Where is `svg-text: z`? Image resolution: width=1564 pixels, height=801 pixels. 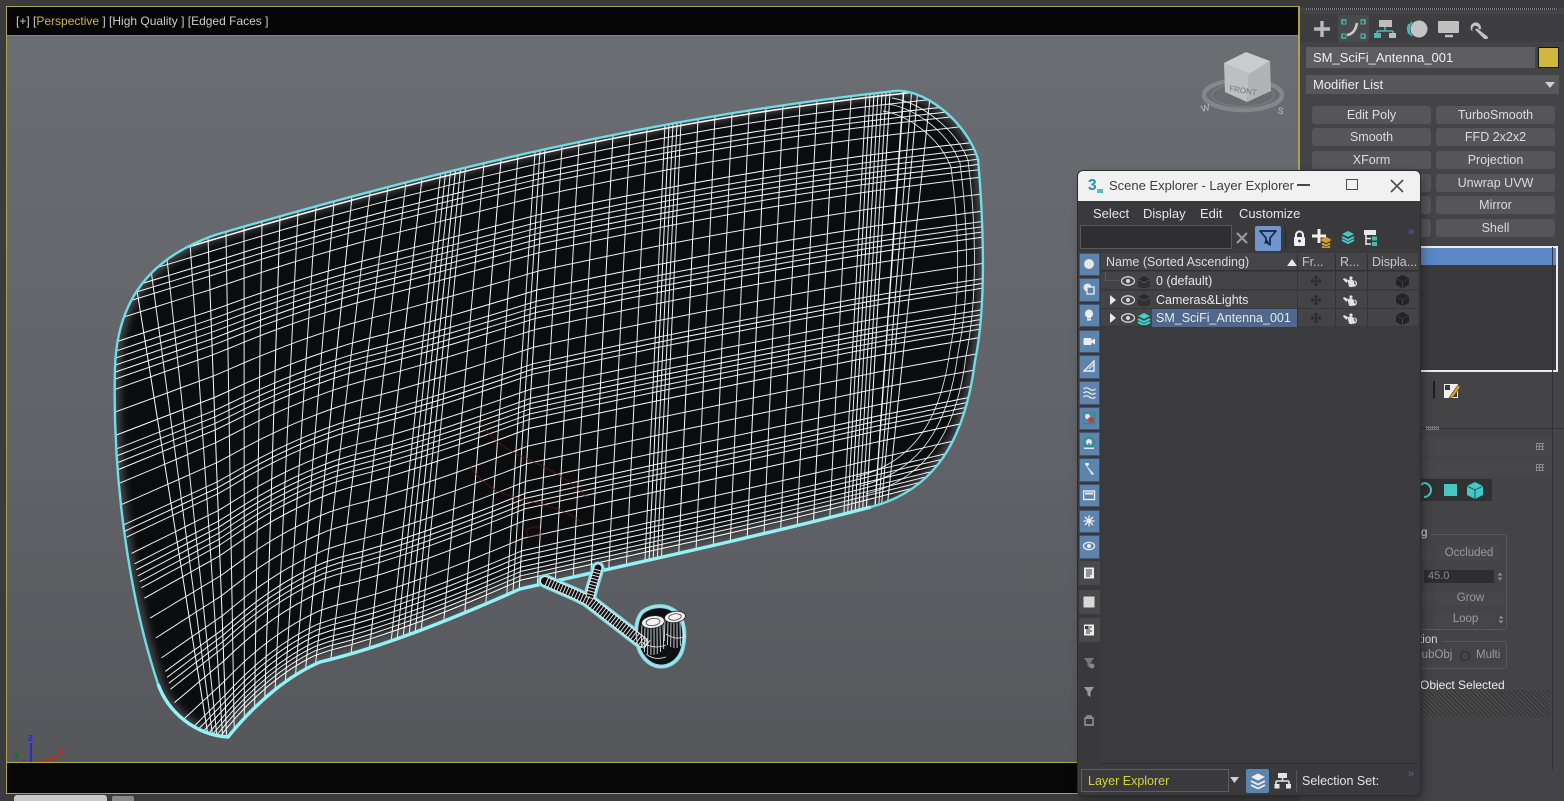 svg-text: z is located at coordinates (31, 738).